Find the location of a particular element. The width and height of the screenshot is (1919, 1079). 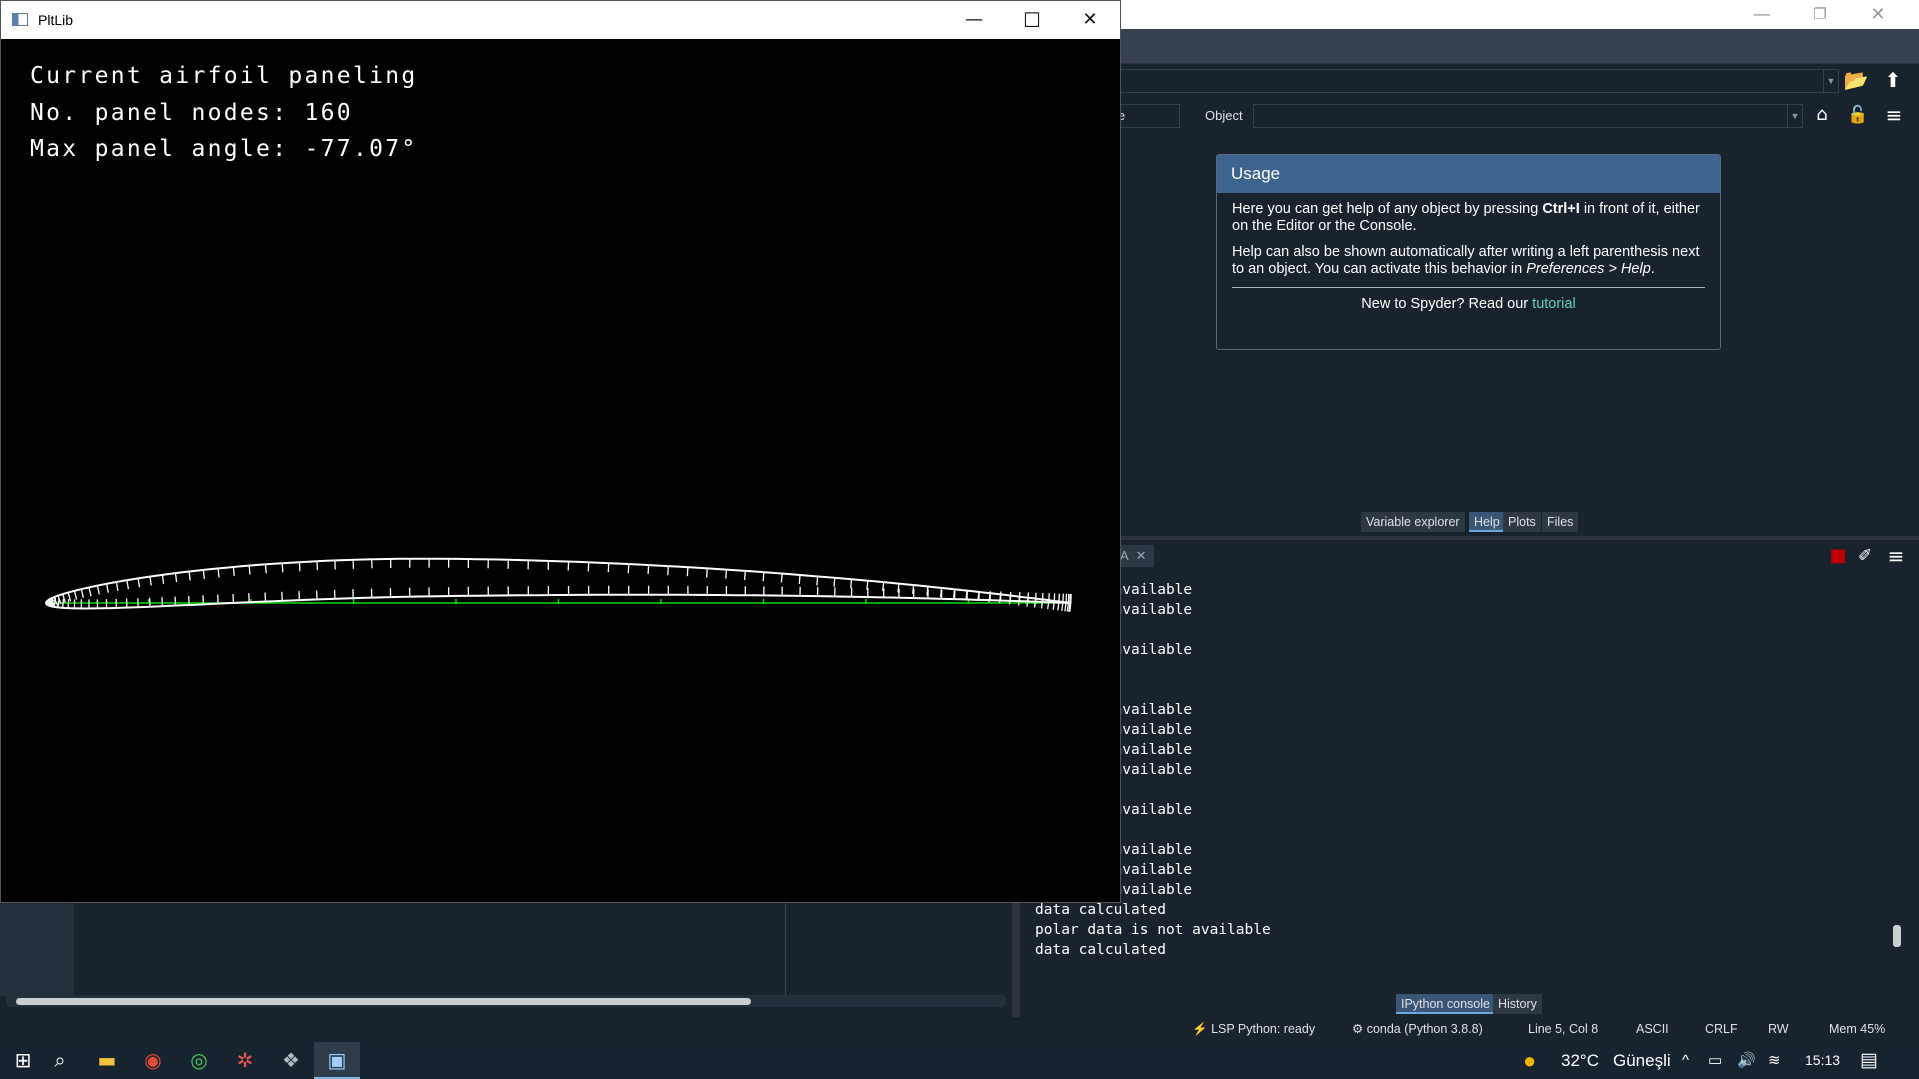

lsp-status: ⚡ LSP Python: ready is located at coordinates (1253, 1029).